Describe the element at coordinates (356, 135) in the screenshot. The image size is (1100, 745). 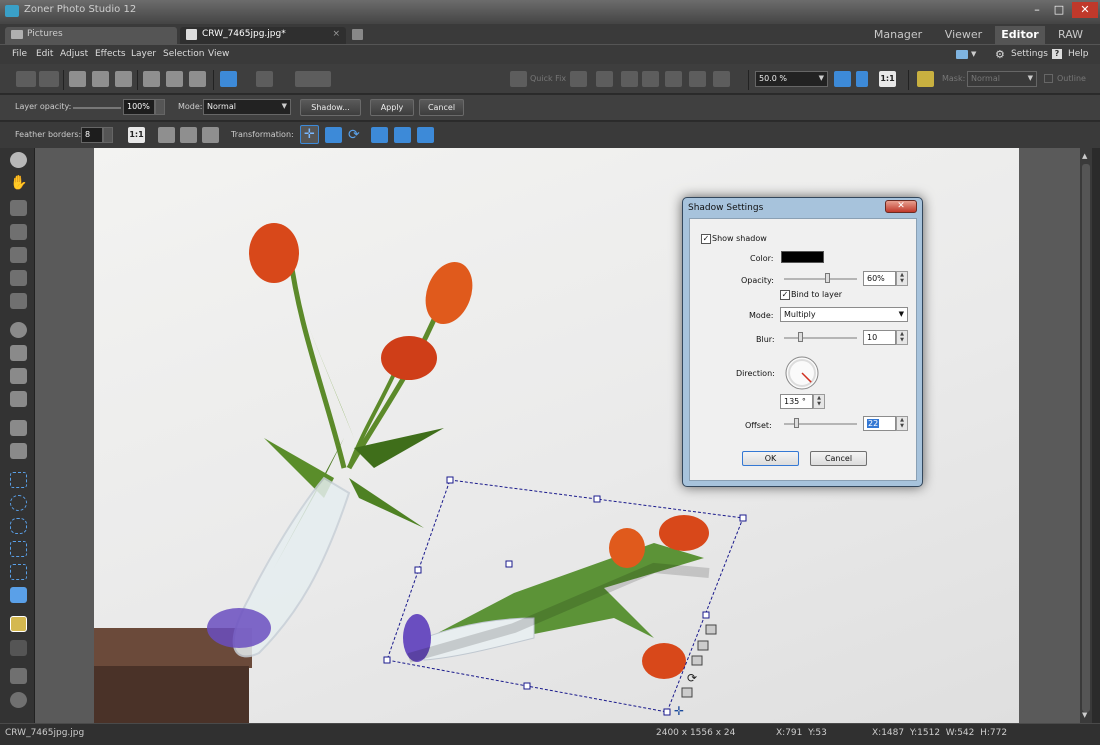
I see `rotate-icon: ⟳` at that location.